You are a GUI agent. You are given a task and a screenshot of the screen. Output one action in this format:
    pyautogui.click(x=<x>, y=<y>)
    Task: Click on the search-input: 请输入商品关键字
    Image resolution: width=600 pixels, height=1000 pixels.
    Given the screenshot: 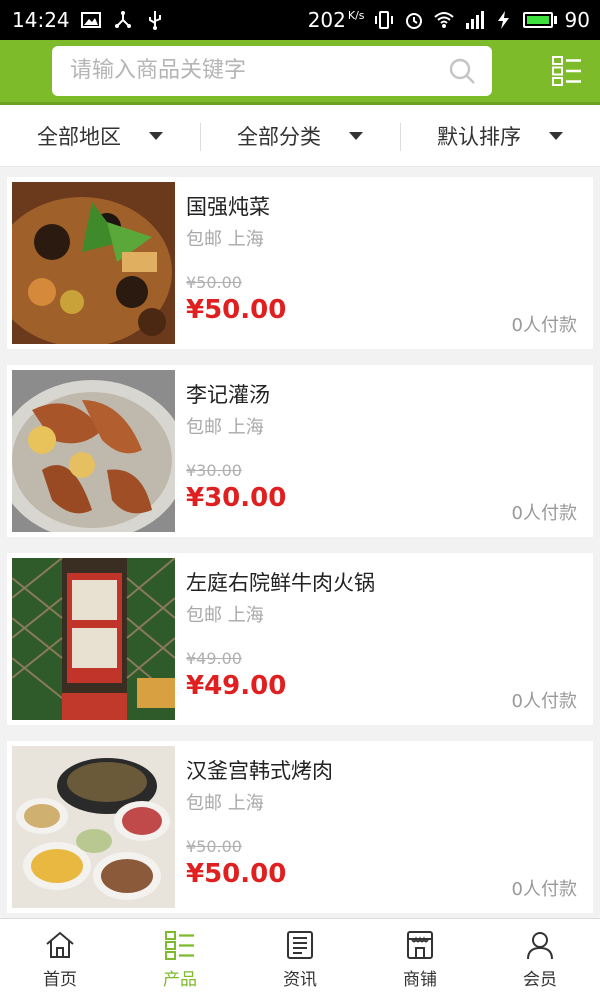 What is the action you would take?
    pyautogui.click(x=272, y=71)
    